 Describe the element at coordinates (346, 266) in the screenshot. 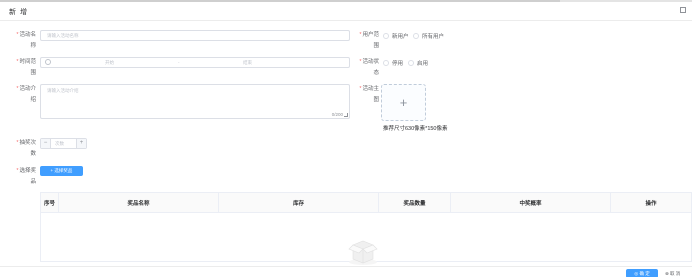

I see `footer-divider` at that location.